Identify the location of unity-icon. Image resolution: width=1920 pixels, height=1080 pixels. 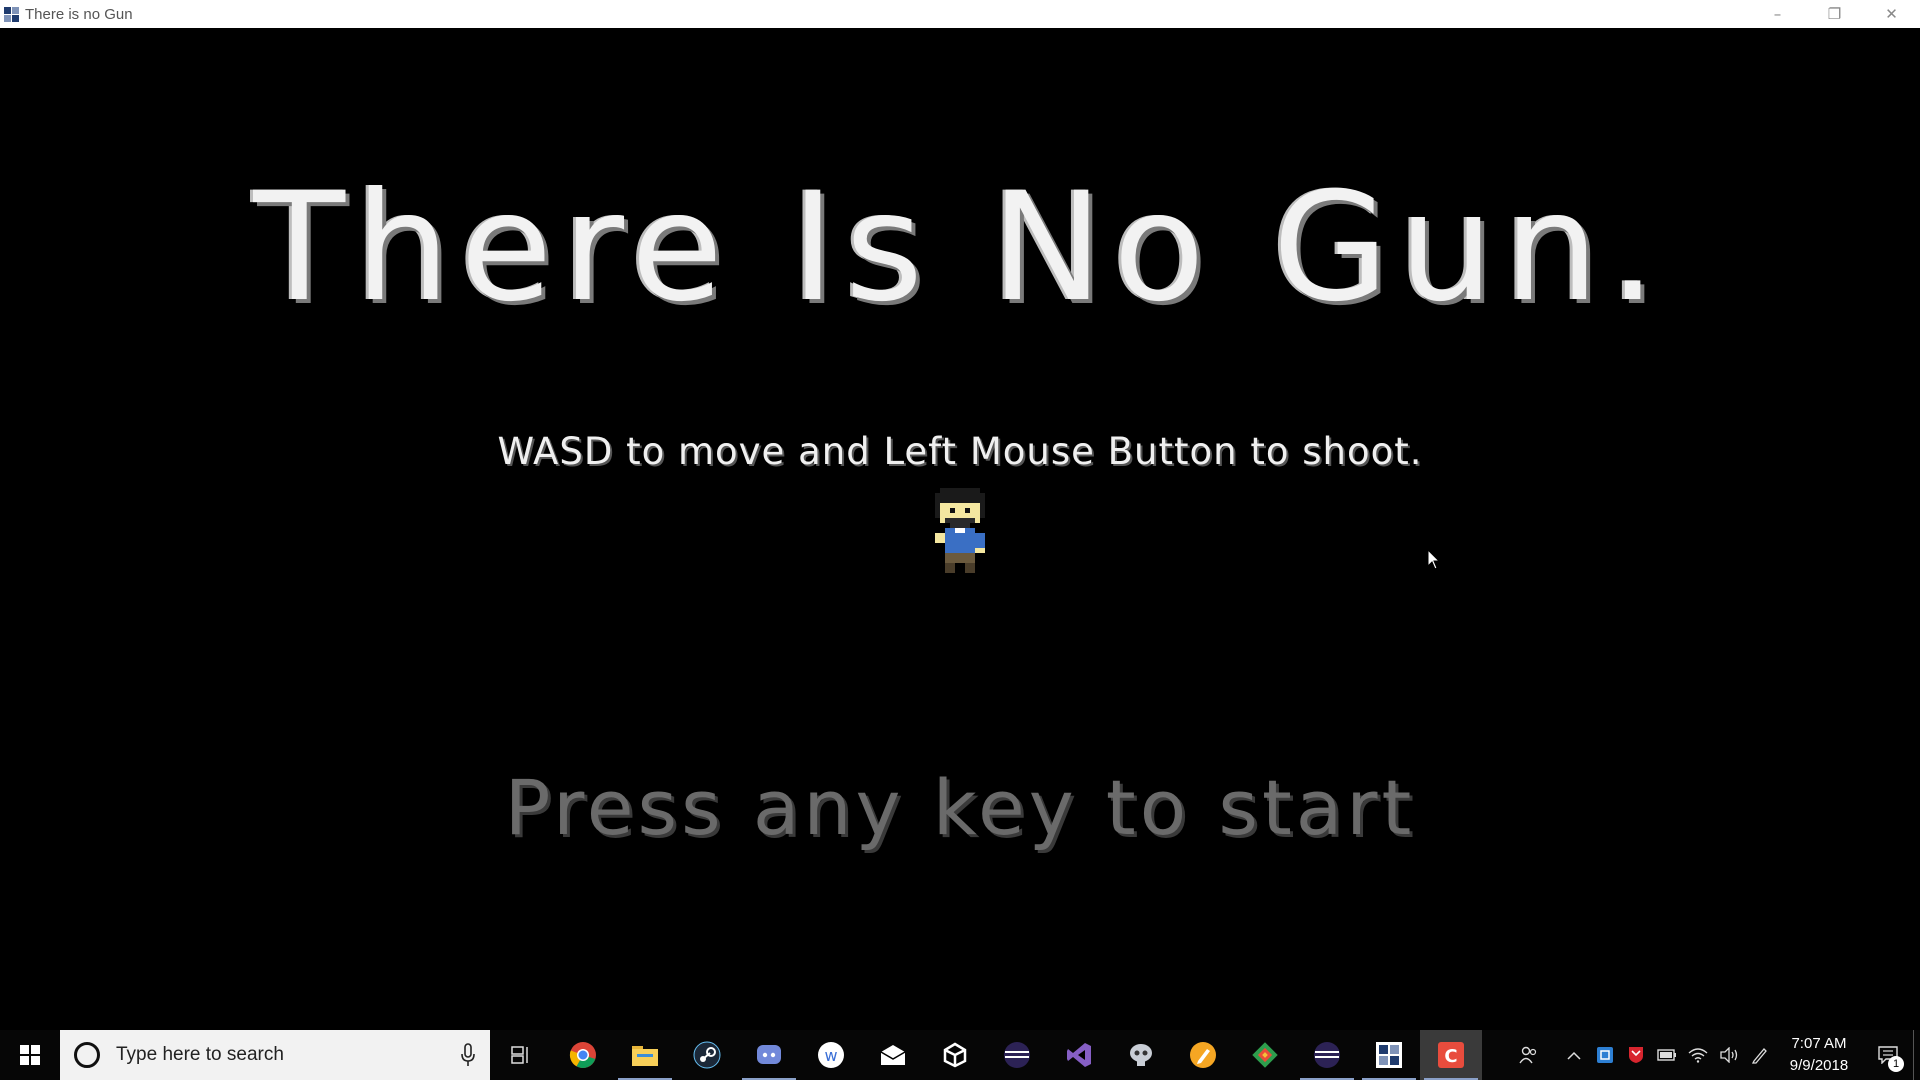
(955, 1055).